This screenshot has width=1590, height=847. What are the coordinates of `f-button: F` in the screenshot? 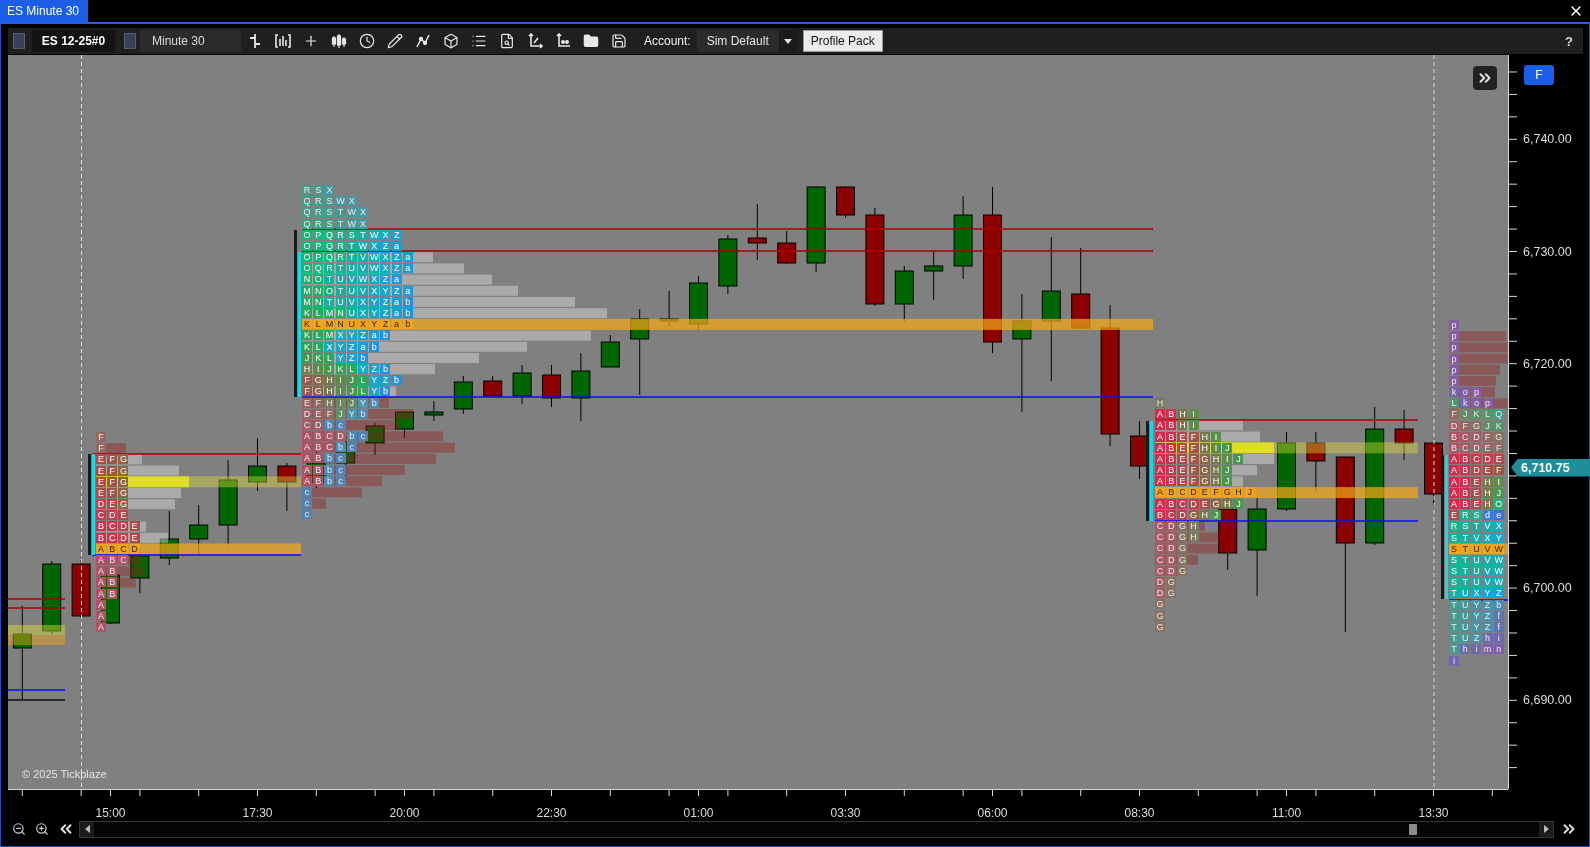 It's located at (1539, 75).